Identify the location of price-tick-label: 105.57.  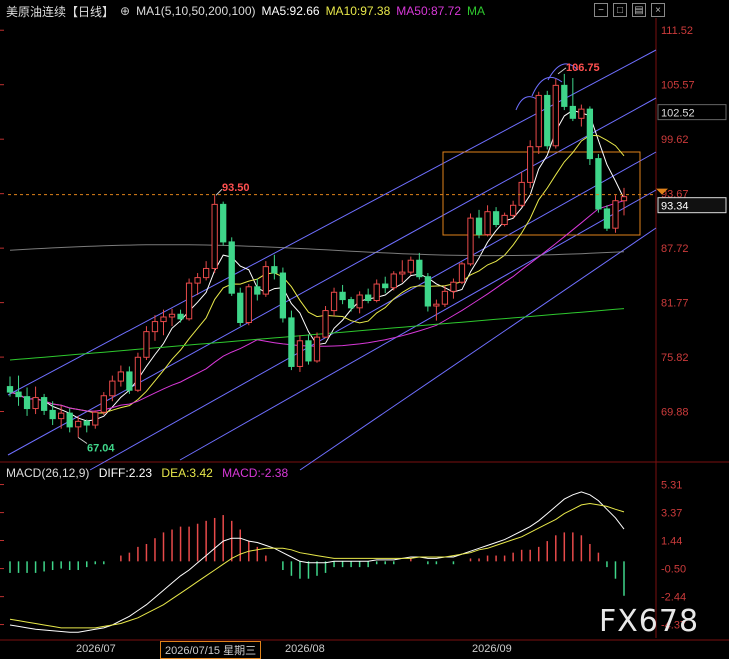
(678, 86).